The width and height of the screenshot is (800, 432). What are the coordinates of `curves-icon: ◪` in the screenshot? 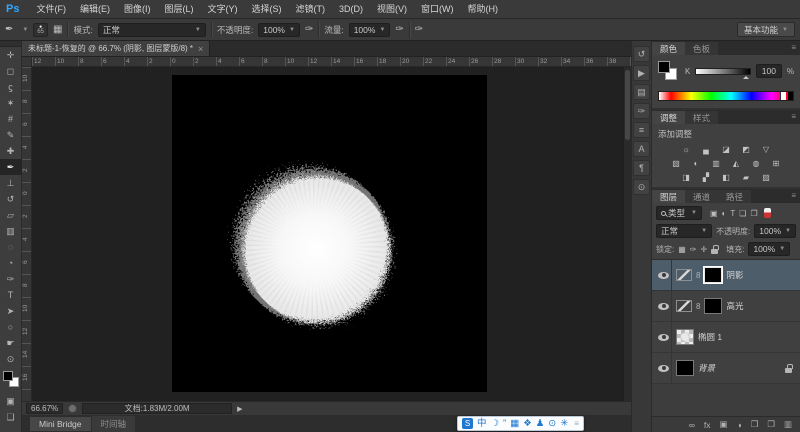 It's located at (726, 149).